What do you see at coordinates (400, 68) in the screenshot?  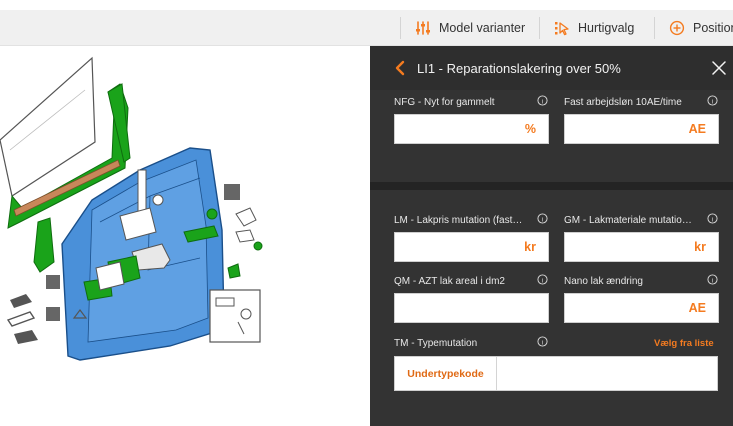 I see `back-chevron-icon` at bounding box center [400, 68].